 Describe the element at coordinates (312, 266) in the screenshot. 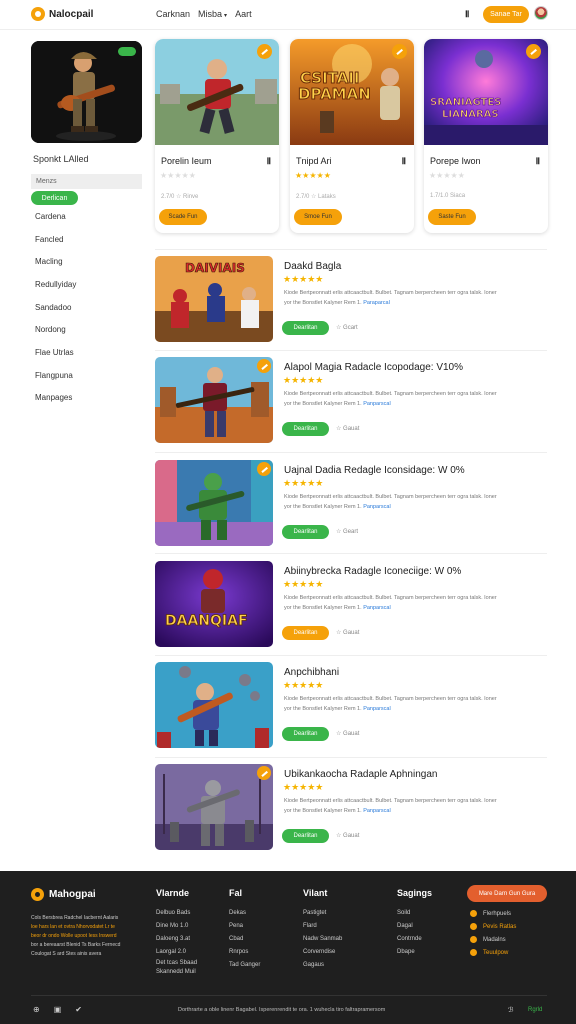

I see `list-item-title: Daakd Bagla` at that location.